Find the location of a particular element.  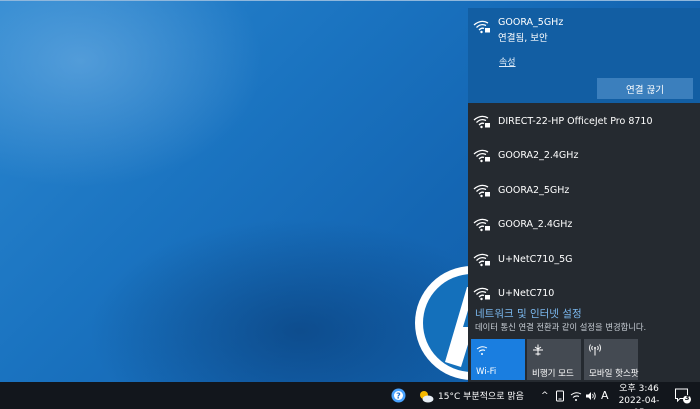

clock-time: 오후 3:46 is located at coordinates (639, 389).